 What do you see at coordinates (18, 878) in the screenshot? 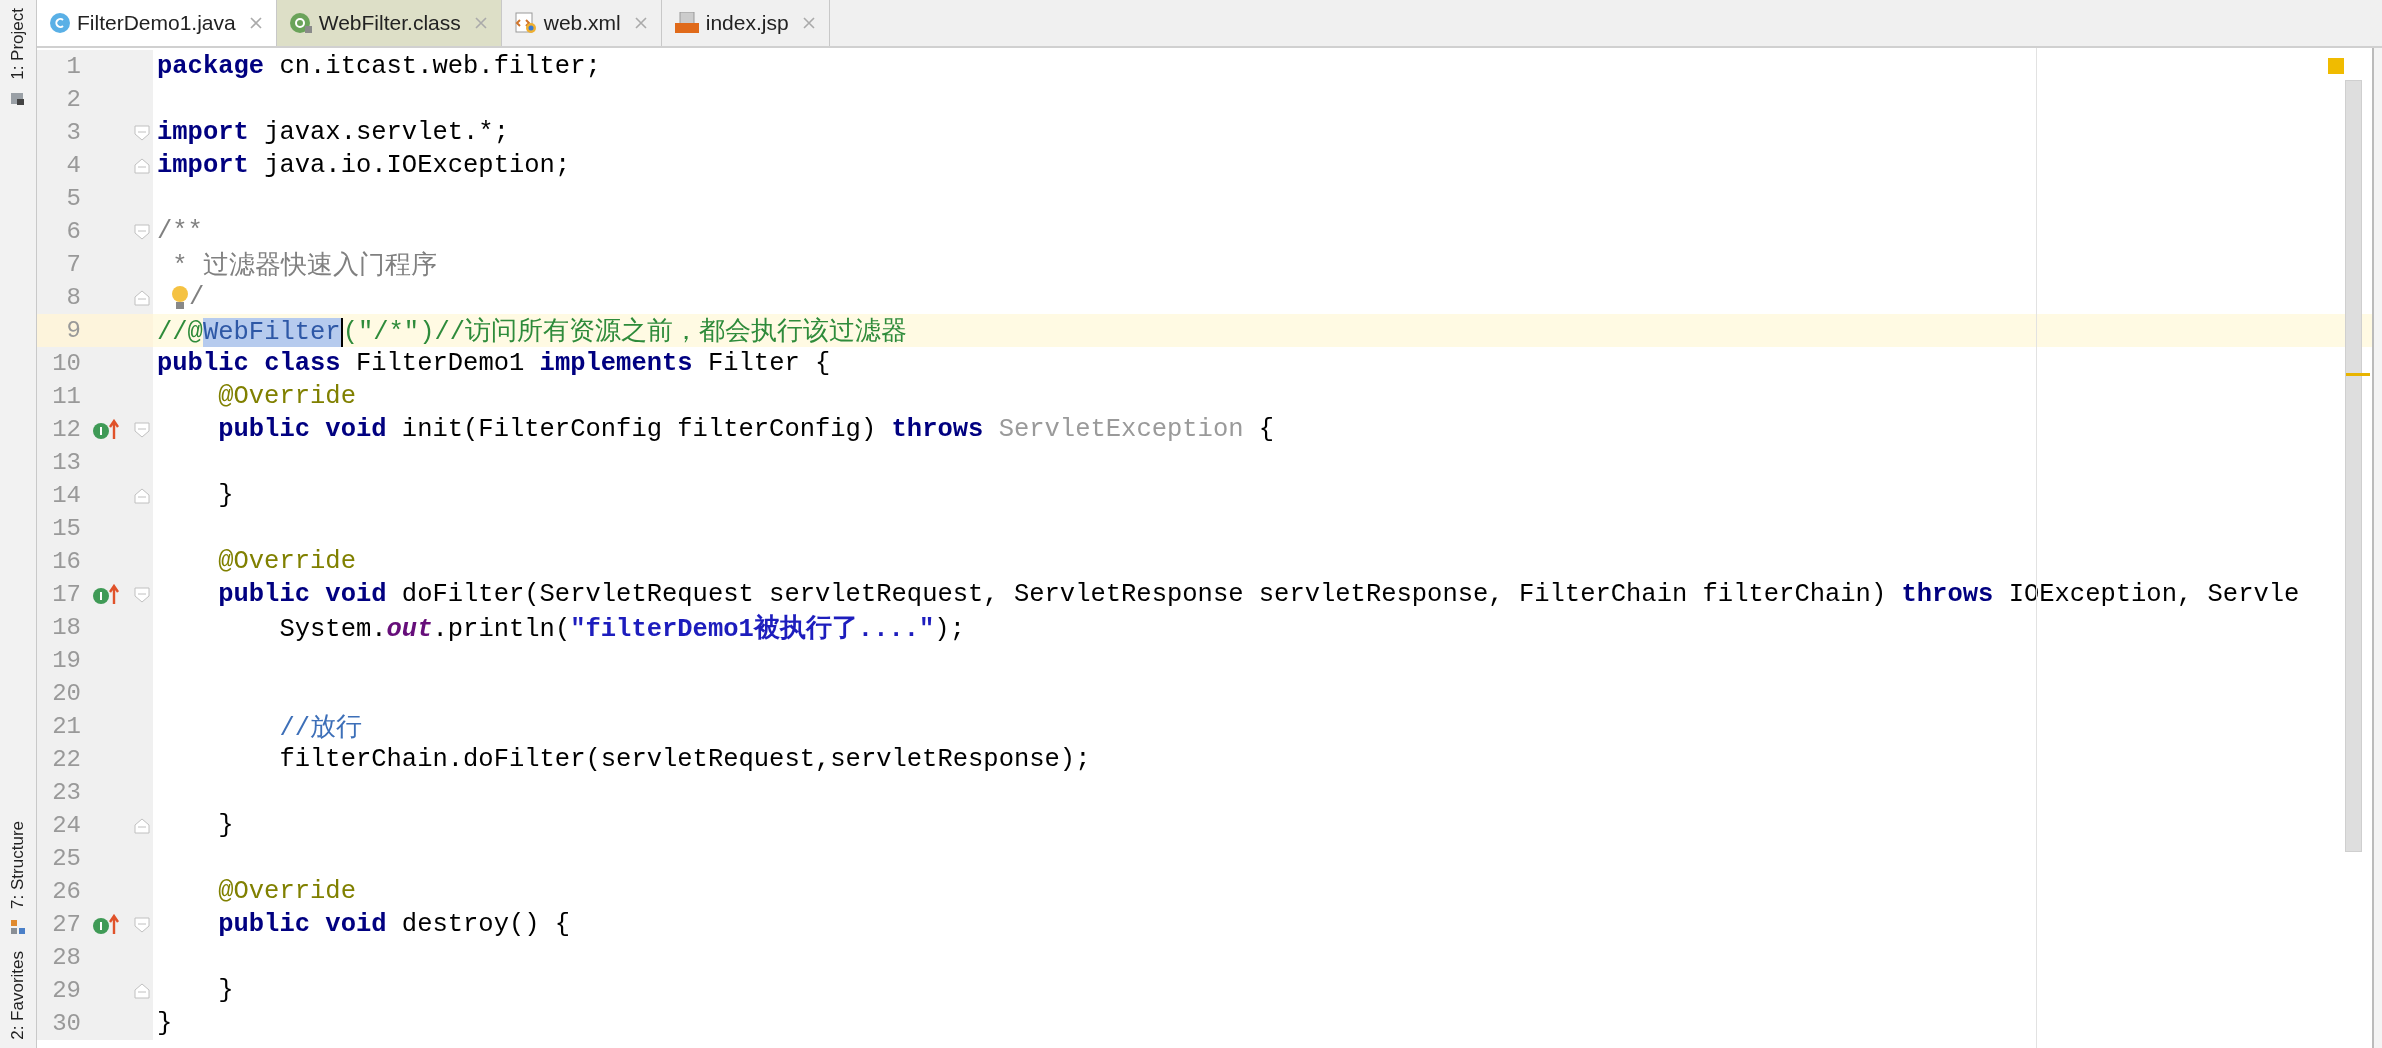
I see `tool-window-button: 7: Structure` at bounding box center [18, 878].